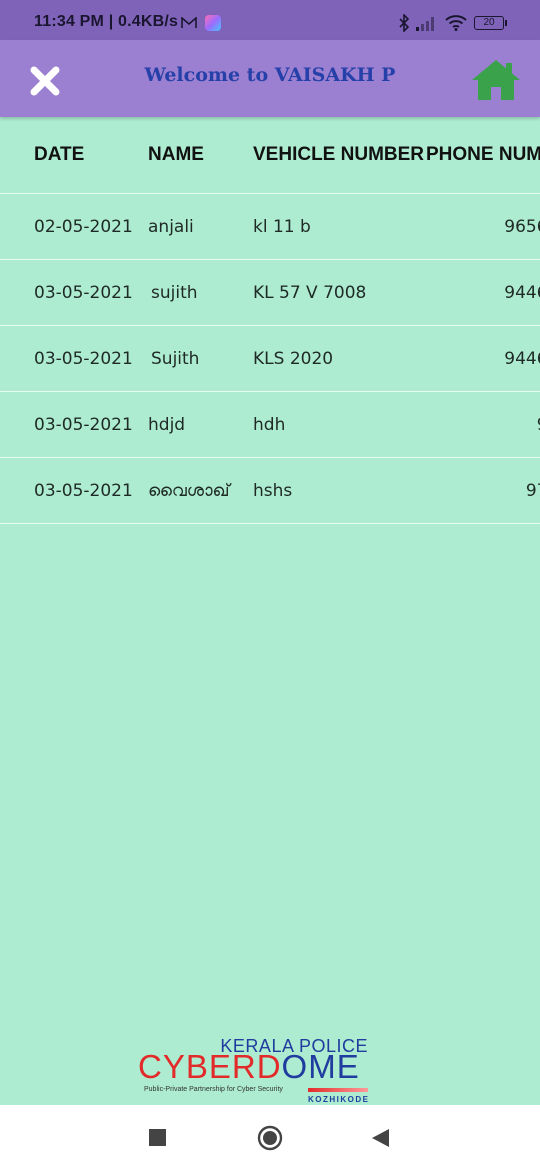  What do you see at coordinates (282, 226) in the screenshot?
I see `cell-vehicle: kl 11 b` at bounding box center [282, 226].